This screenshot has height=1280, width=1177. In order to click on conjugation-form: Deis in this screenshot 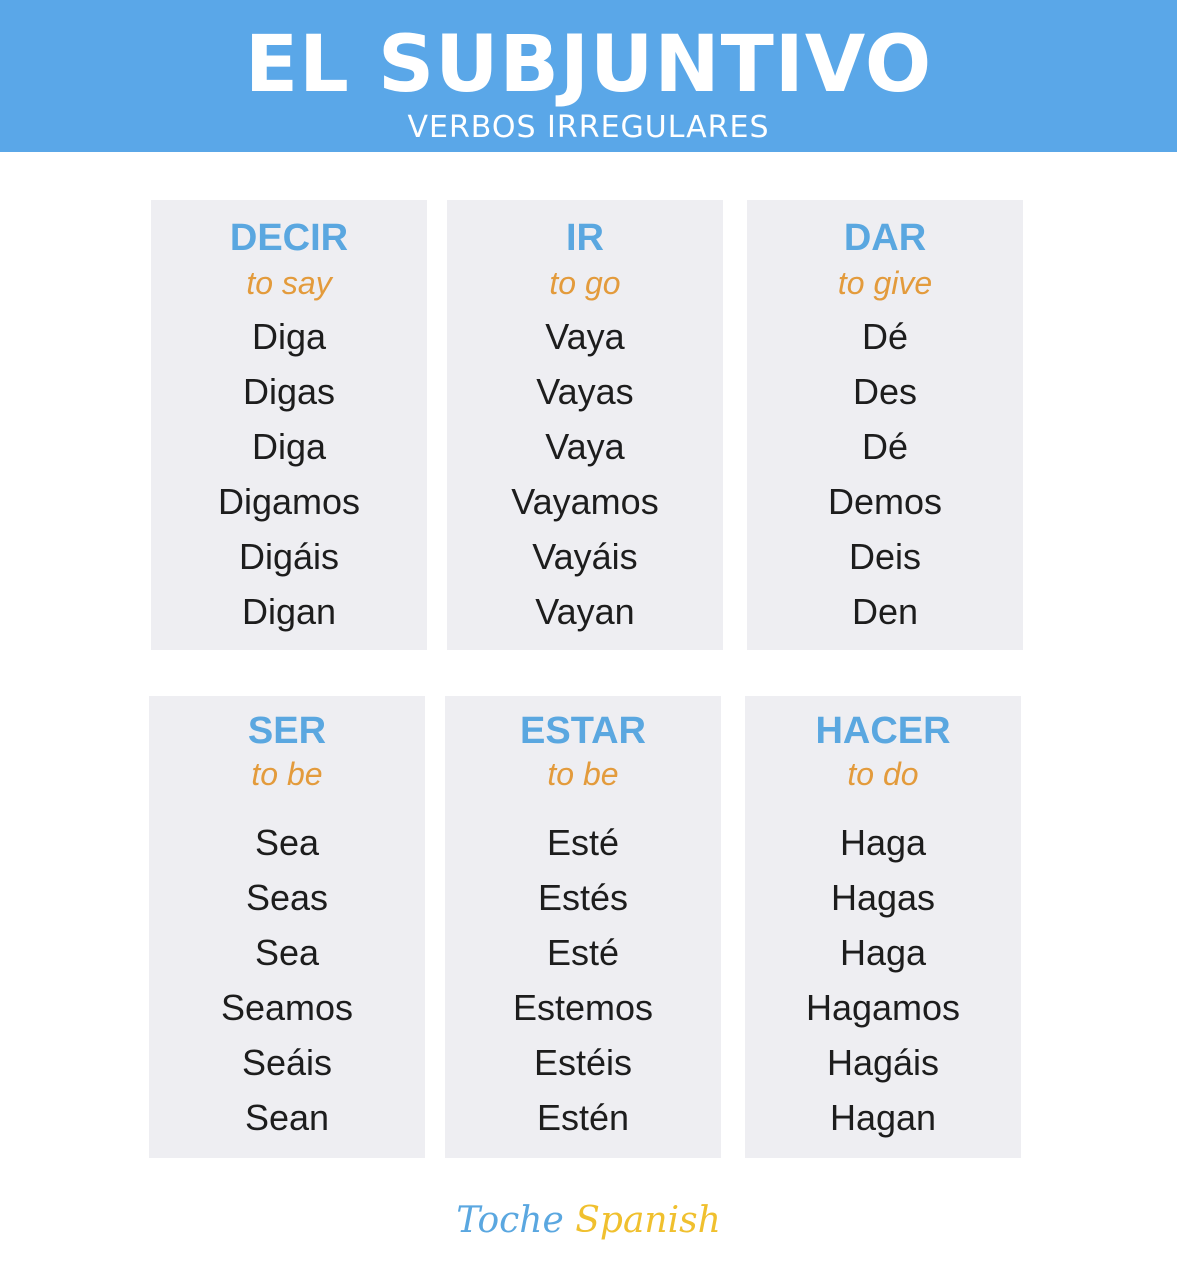, I will do `click(885, 556)`.